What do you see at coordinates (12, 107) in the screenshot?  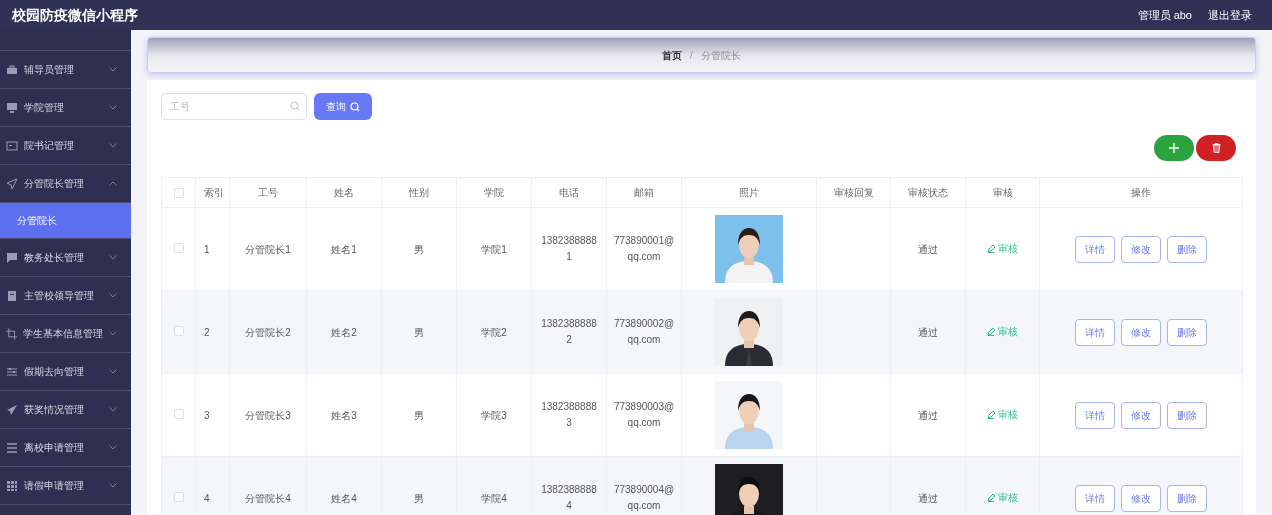 I see `monitor-icon` at bounding box center [12, 107].